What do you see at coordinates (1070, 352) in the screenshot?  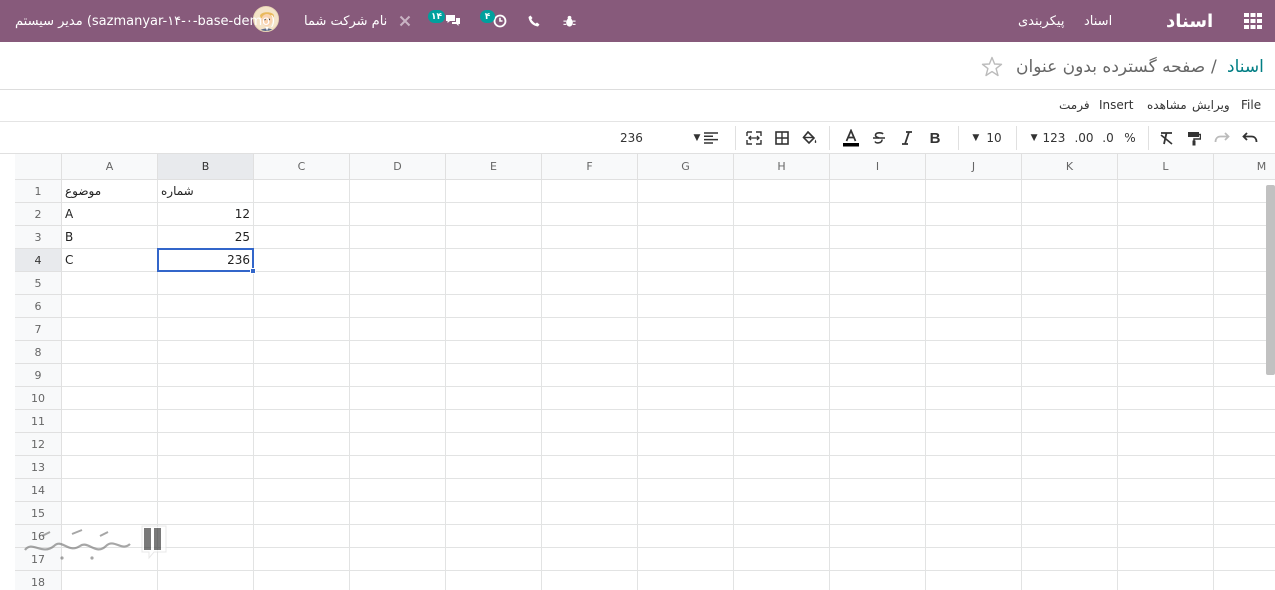 I see `cell-k8` at bounding box center [1070, 352].